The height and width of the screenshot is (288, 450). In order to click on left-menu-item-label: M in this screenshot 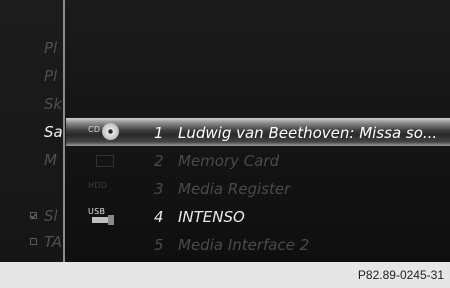, I will do `click(50, 160)`.